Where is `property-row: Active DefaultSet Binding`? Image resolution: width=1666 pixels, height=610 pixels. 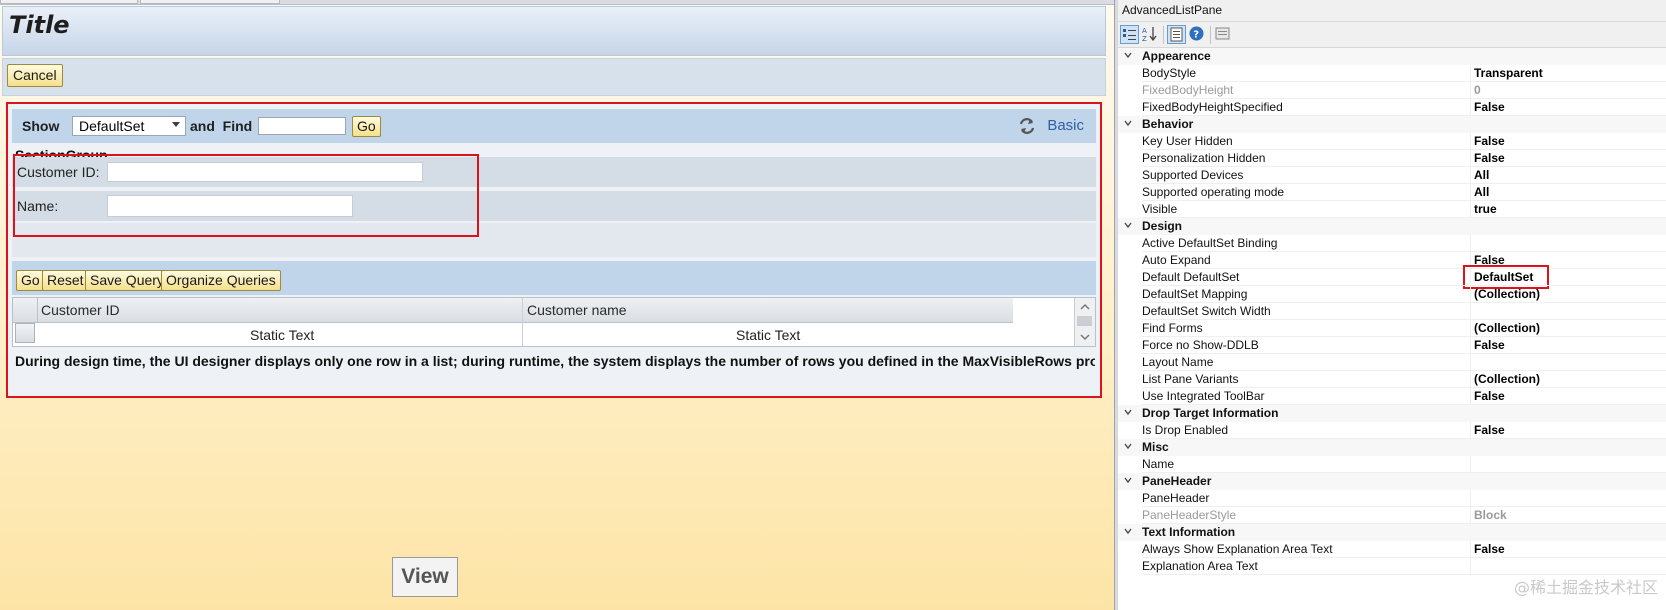
property-row: Active DefaultSet Binding is located at coordinates (1392, 243).